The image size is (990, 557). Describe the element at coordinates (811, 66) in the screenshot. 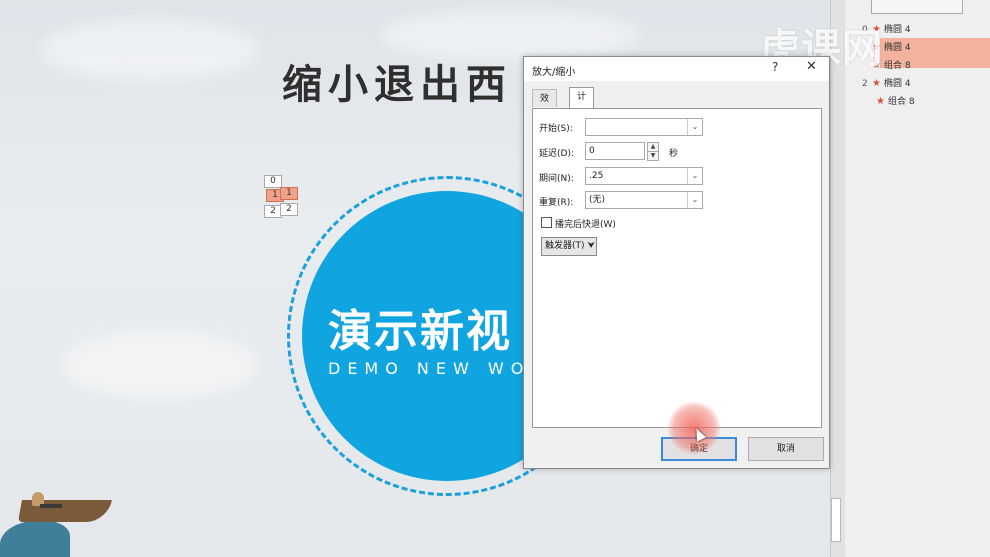

I see `close-icon: ✕` at that location.